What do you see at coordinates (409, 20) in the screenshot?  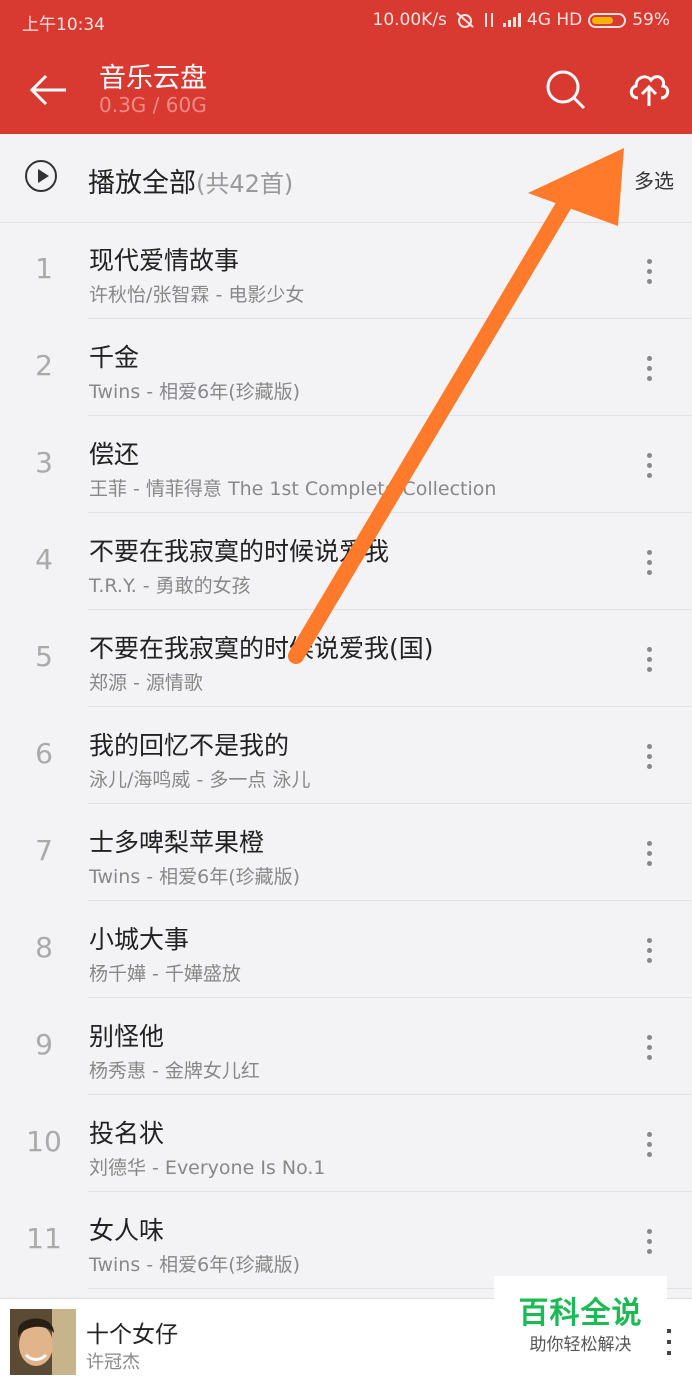 I see `net-speed: 10.00K/s` at bounding box center [409, 20].